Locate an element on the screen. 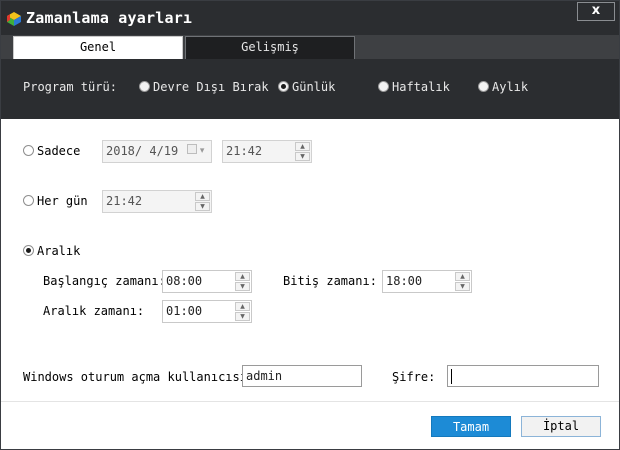  close-button: x is located at coordinates (596, 11).